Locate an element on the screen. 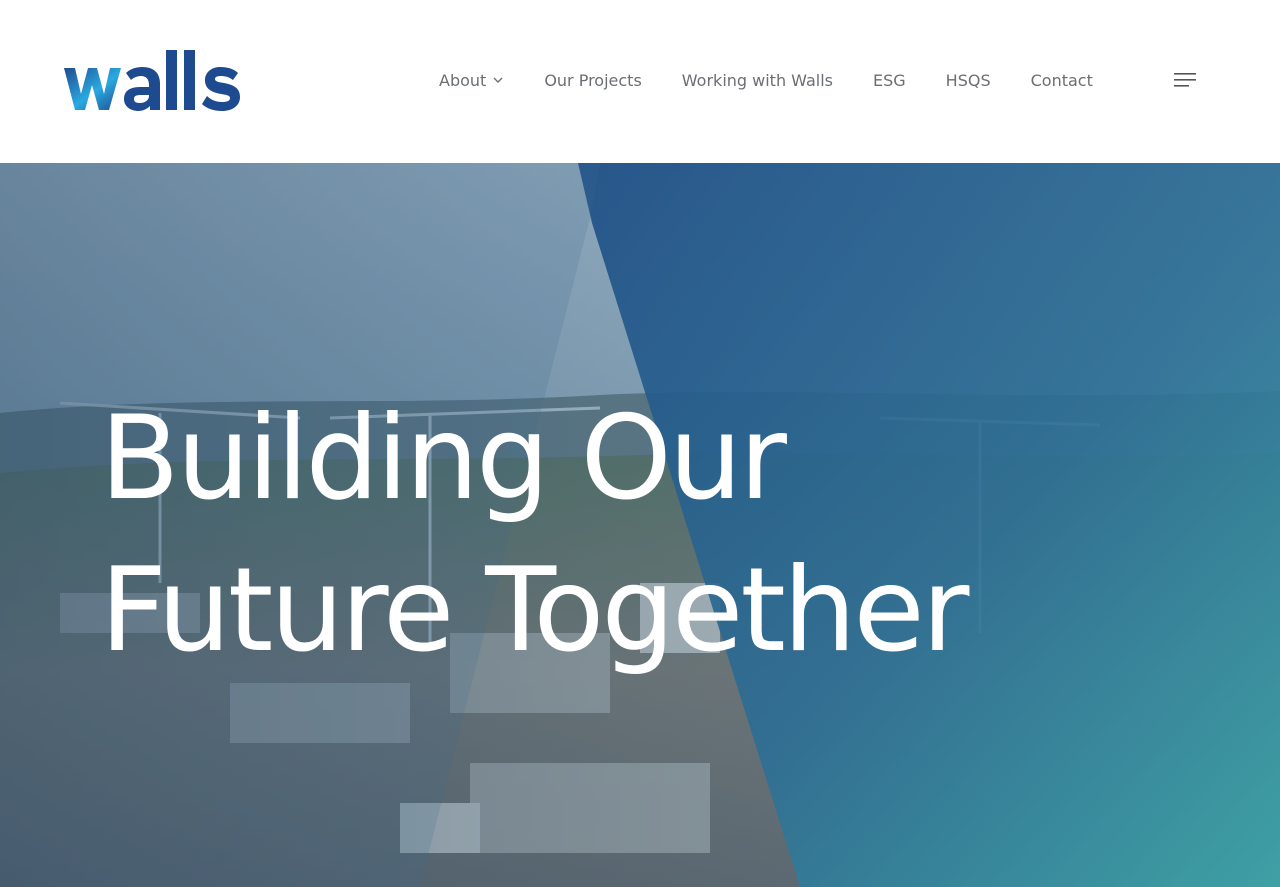 The width and height of the screenshot is (1280, 887). nav-item-our-projects: Our Projects is located at coordinates (592, 80).